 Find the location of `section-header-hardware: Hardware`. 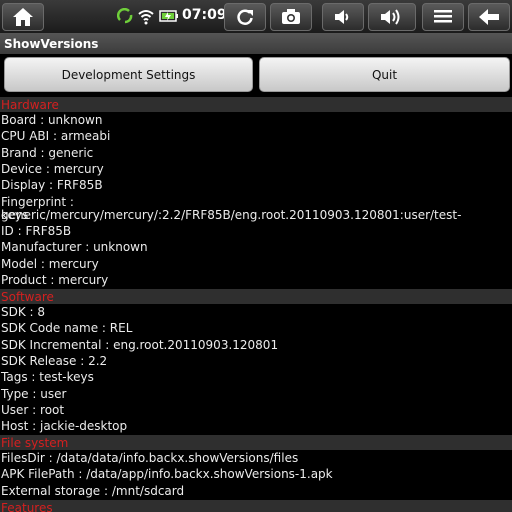

section-header-hardware: Hardware is located at coordinates (256, 104).